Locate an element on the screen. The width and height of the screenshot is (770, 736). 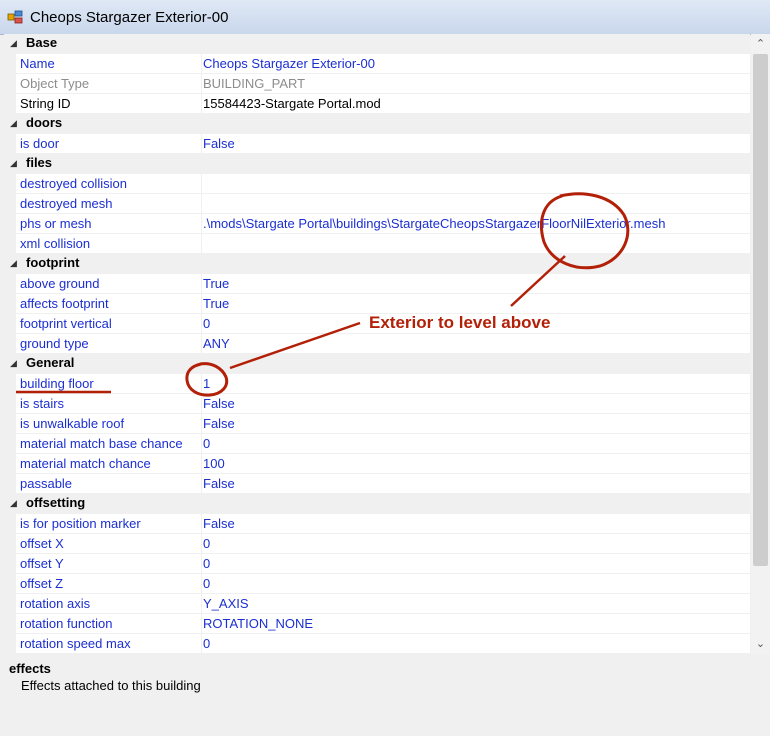
property-row: building floor 1 is located at coordinates (377, 384).